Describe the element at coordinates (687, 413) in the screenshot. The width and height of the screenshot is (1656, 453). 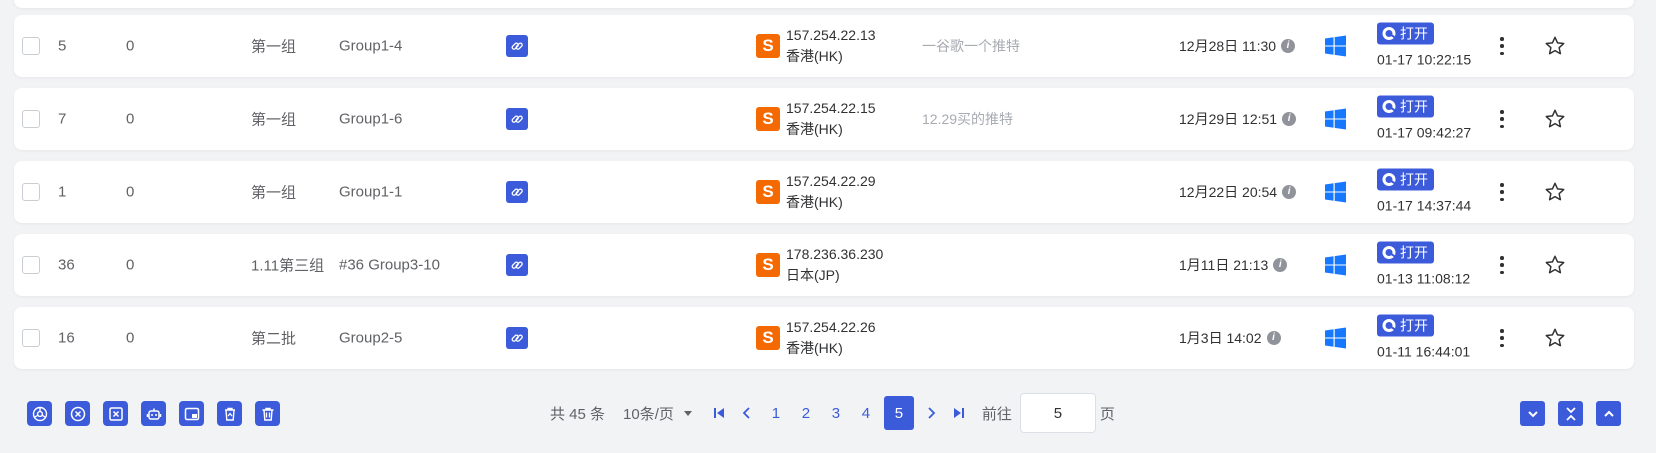
I see `caret-down-icon` at that location.